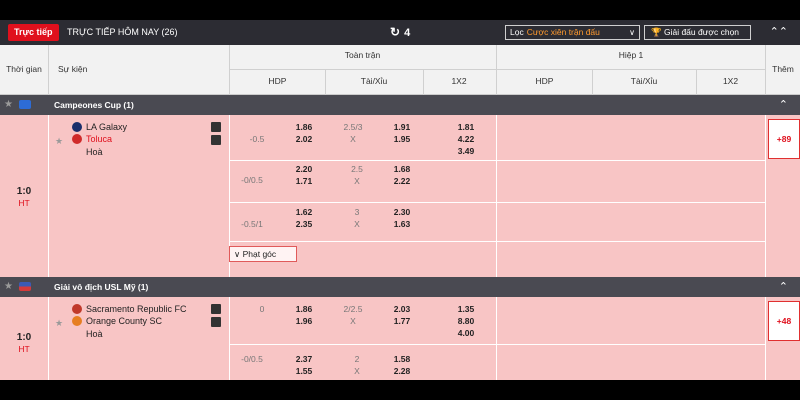 The width and height of the screenshot is (800, 400). Describe the element at coordinates (402, 181) in the screenshot. I see `ou-under-odd: 2.22` at that location.